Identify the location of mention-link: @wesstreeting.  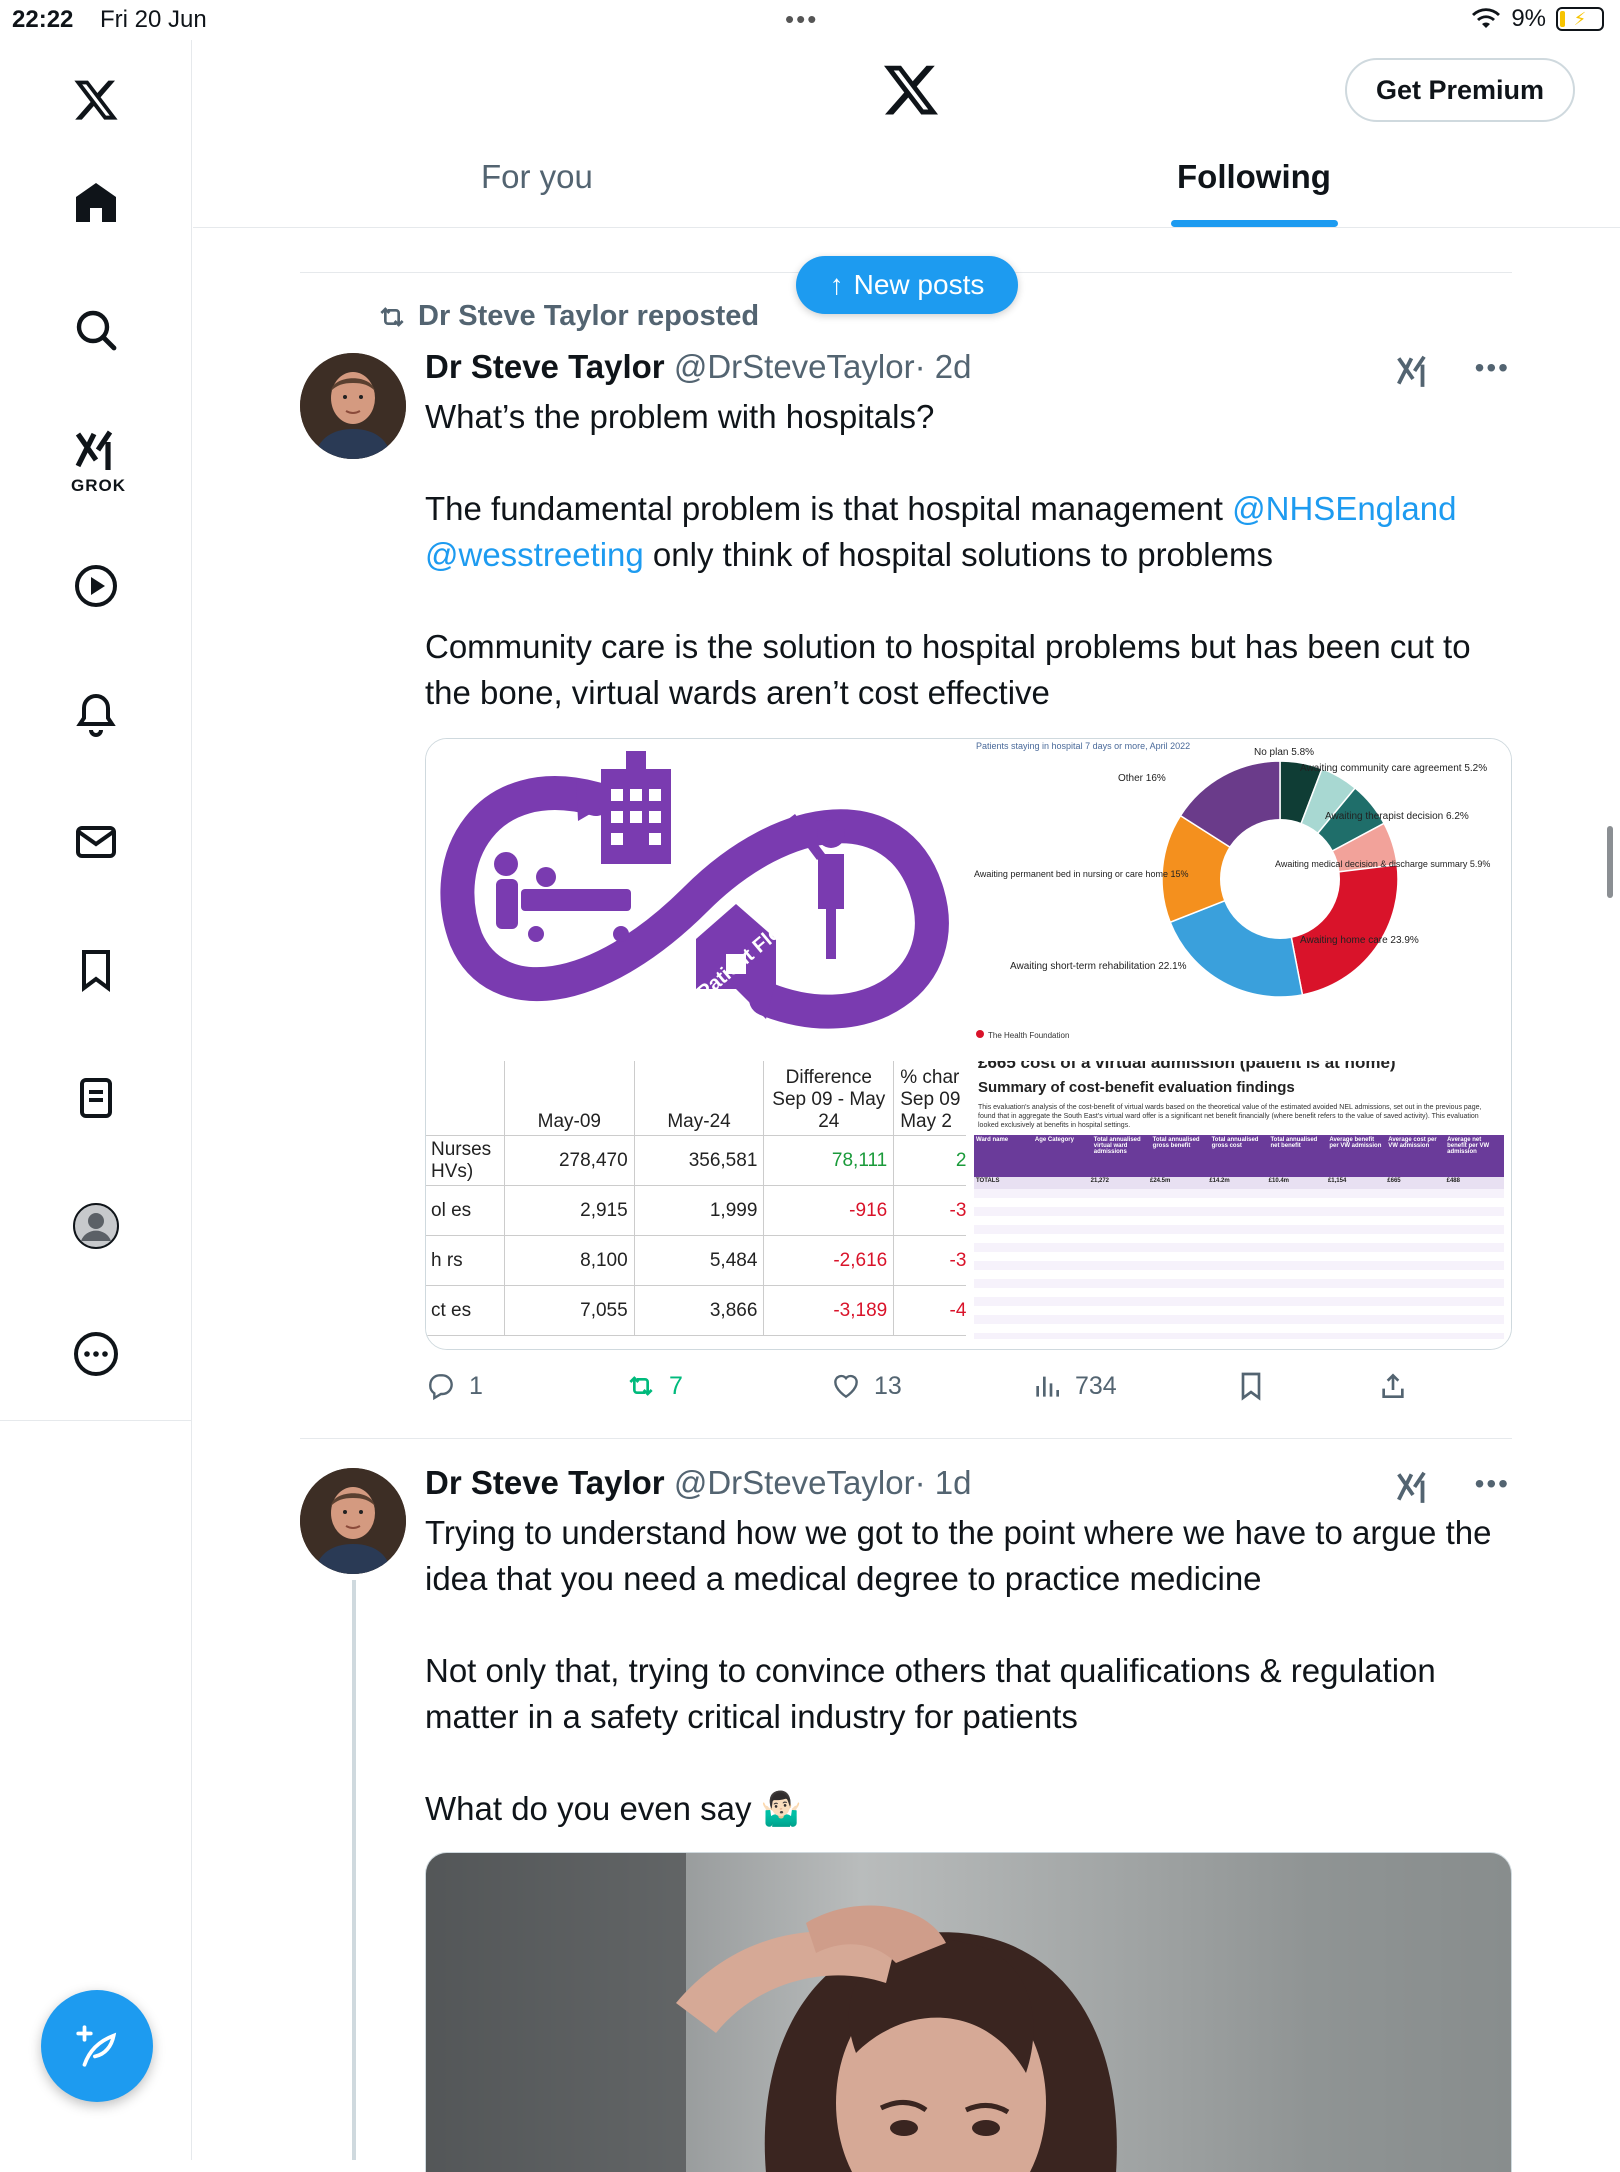
(534, 554).